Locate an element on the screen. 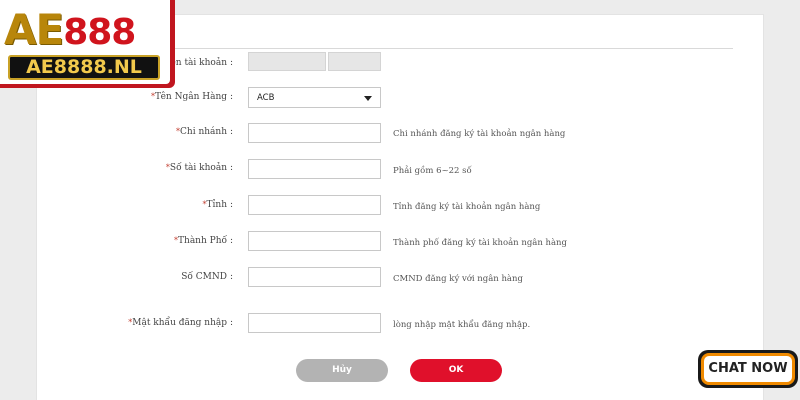 The height and width of the screenshot is (400, 800). account-name-part2 is located at coordinates (354, 61).